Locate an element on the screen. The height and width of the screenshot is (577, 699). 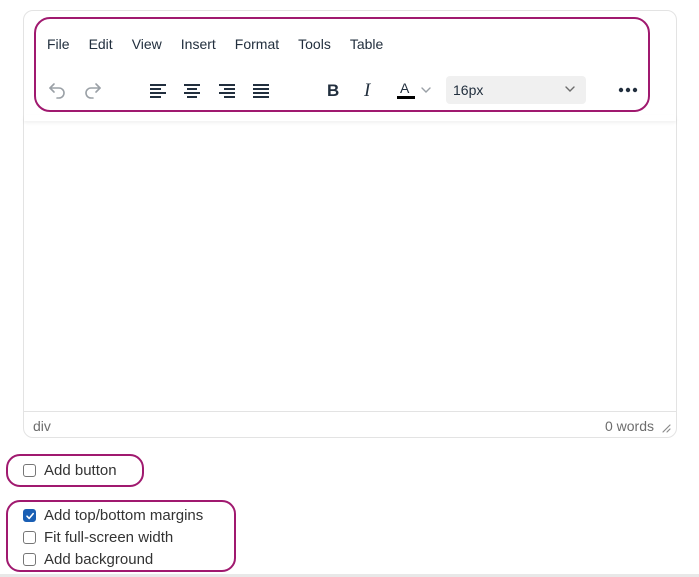
more-icon is located at coordinates (628, 90).